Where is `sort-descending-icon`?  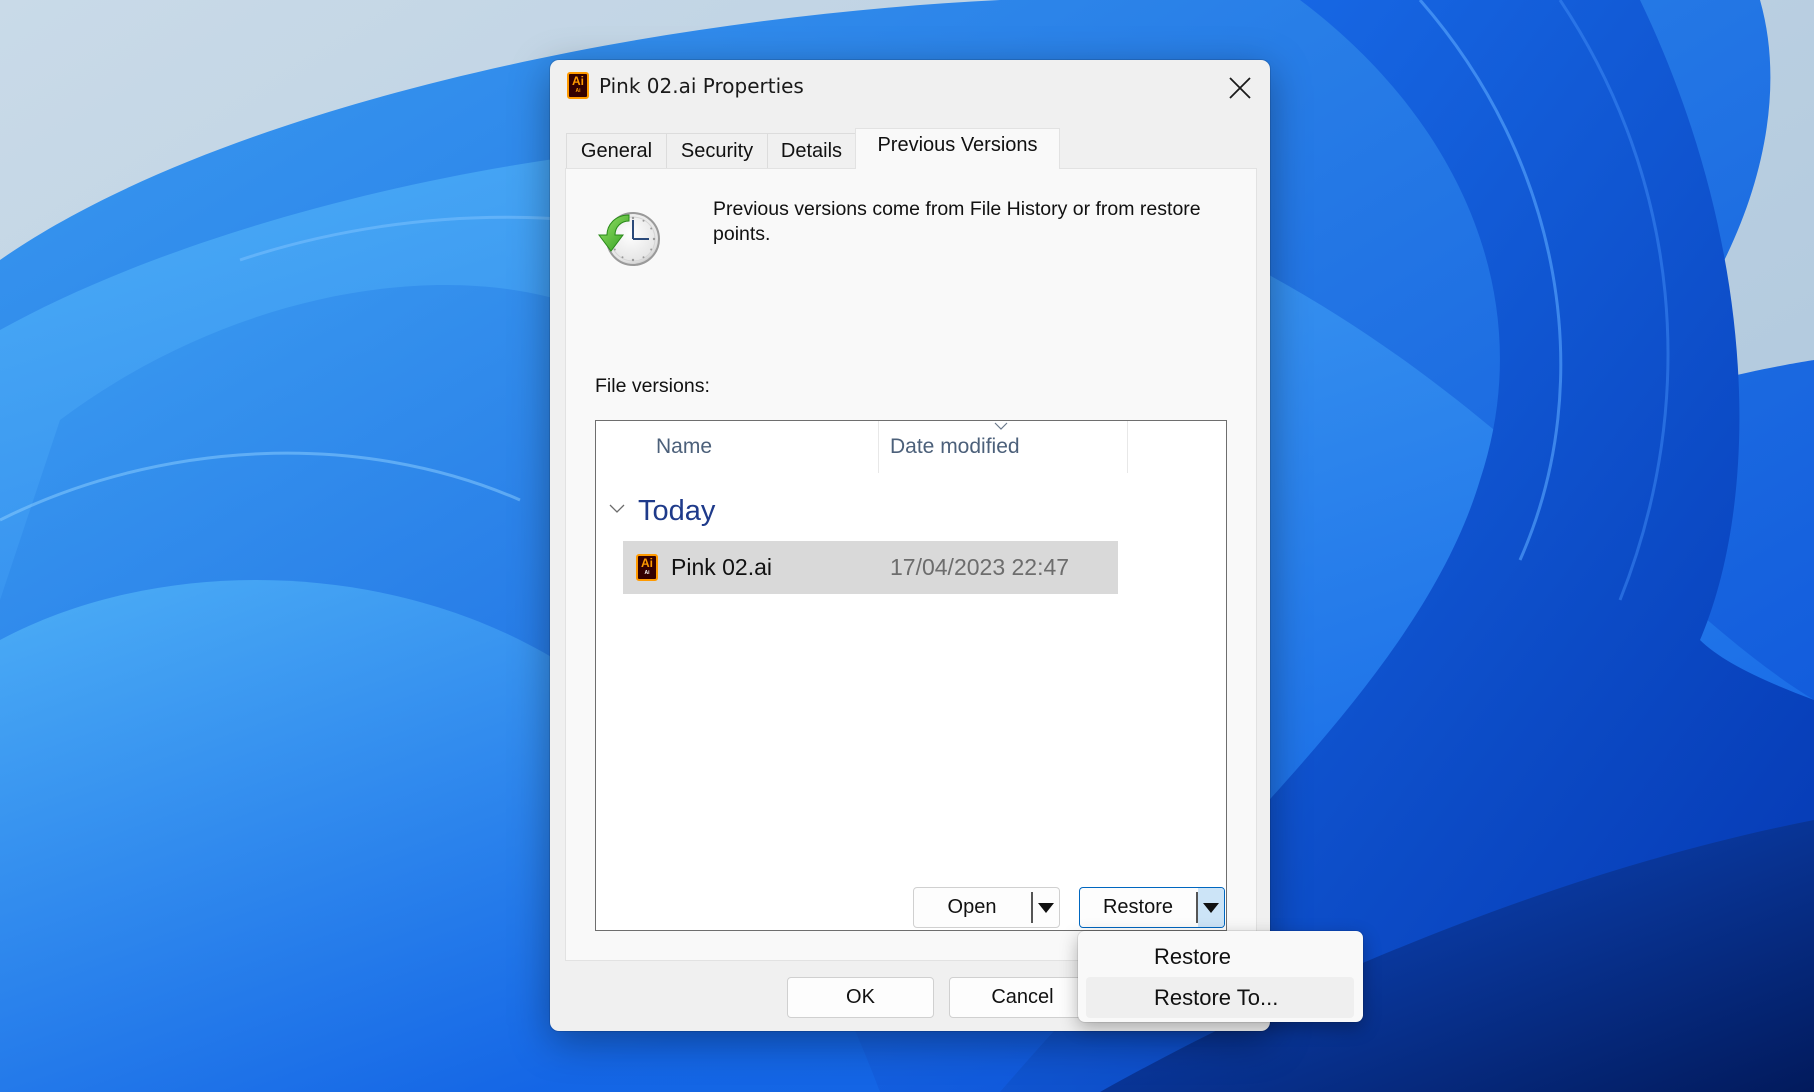
sort-descending-icon is located at coordinates (1001, 426).